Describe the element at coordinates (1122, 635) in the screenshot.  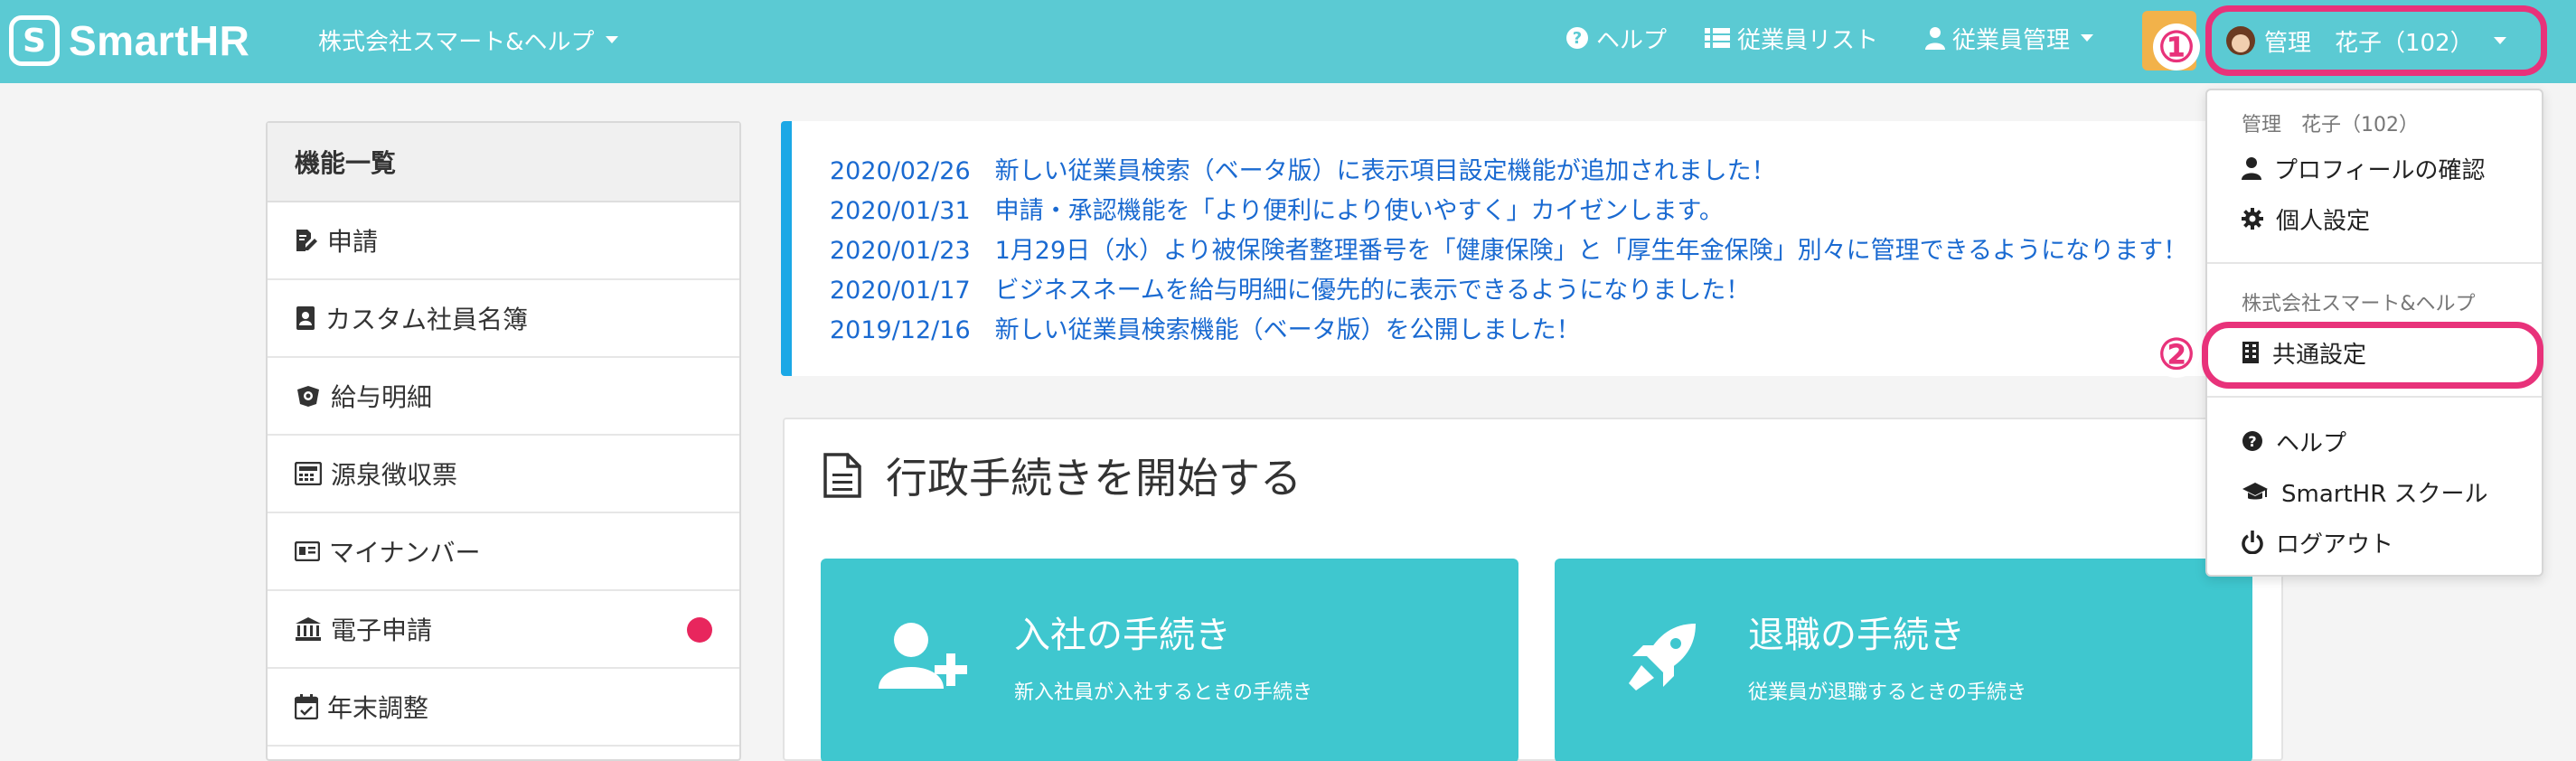
I see `onboarding-title: 入社の手続き` at that location.